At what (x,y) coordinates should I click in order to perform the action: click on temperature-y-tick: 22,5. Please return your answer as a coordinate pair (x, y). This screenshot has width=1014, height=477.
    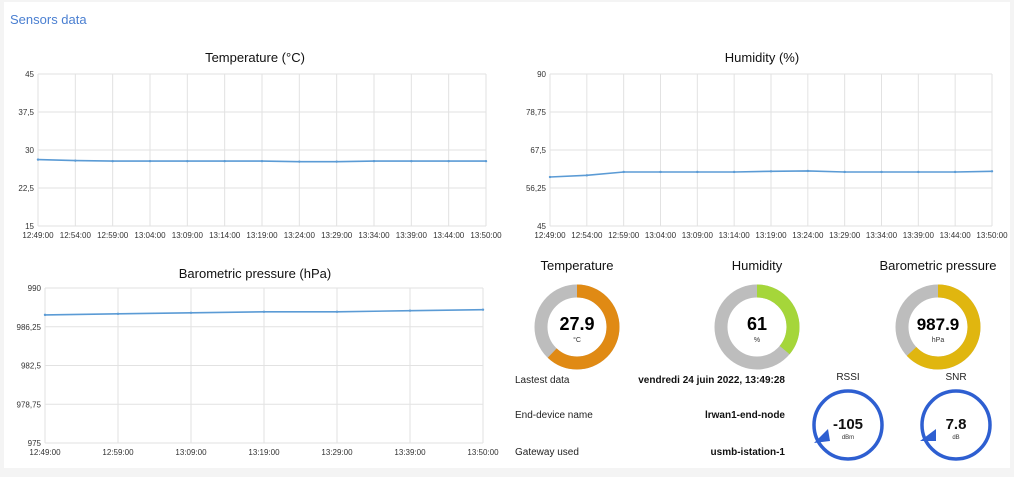
    Looking at the image, I should click on (26, 188).